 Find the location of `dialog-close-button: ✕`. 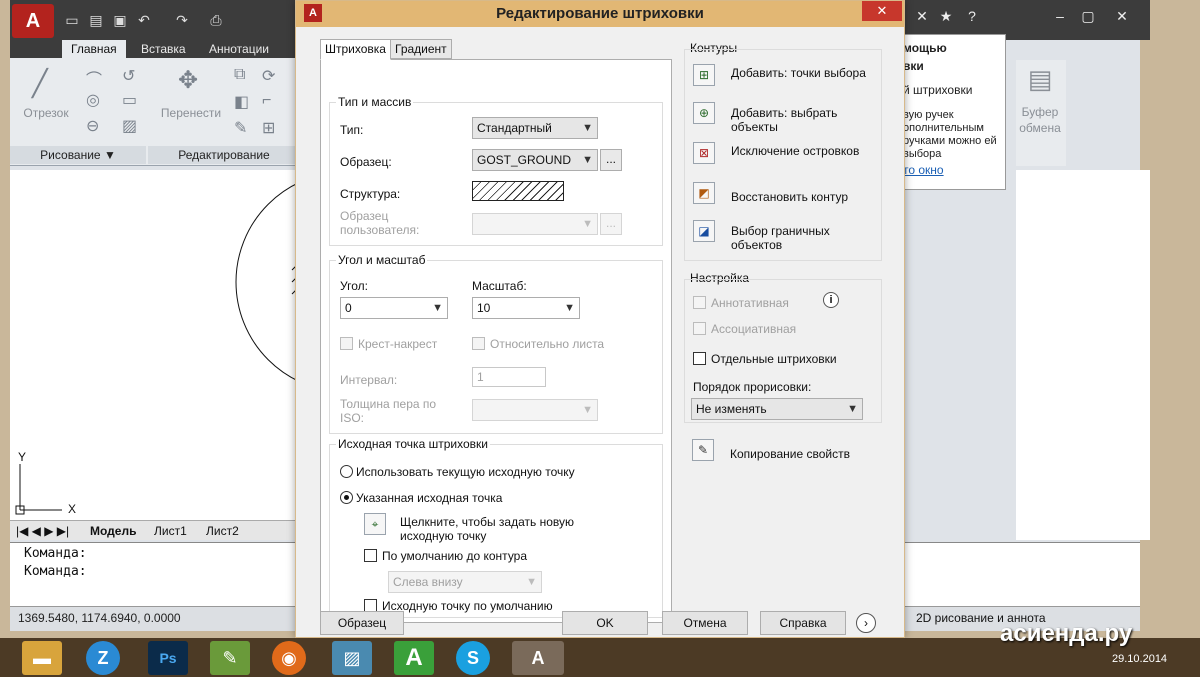

dialog-close-button: ✕ is located at coordinates (882, 11).